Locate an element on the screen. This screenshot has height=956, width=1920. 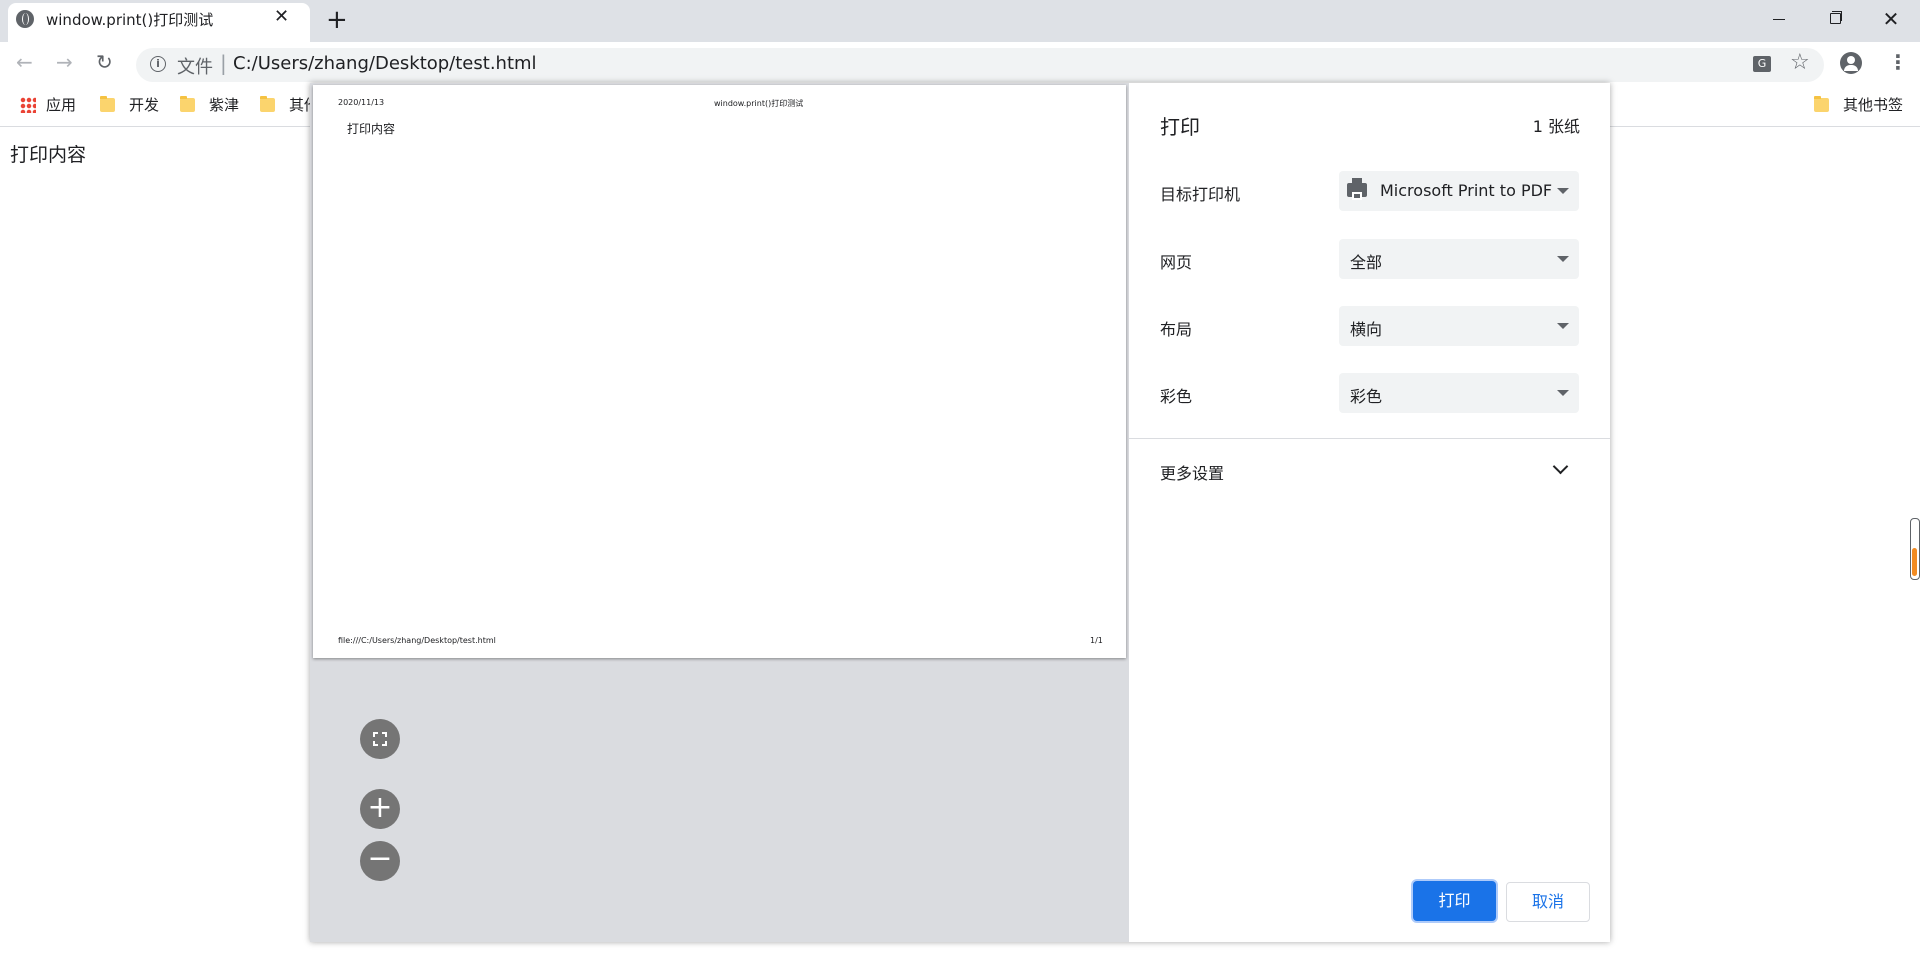
bookmark-folder-zijin: 紫津 is located at coordinates (209, 105).